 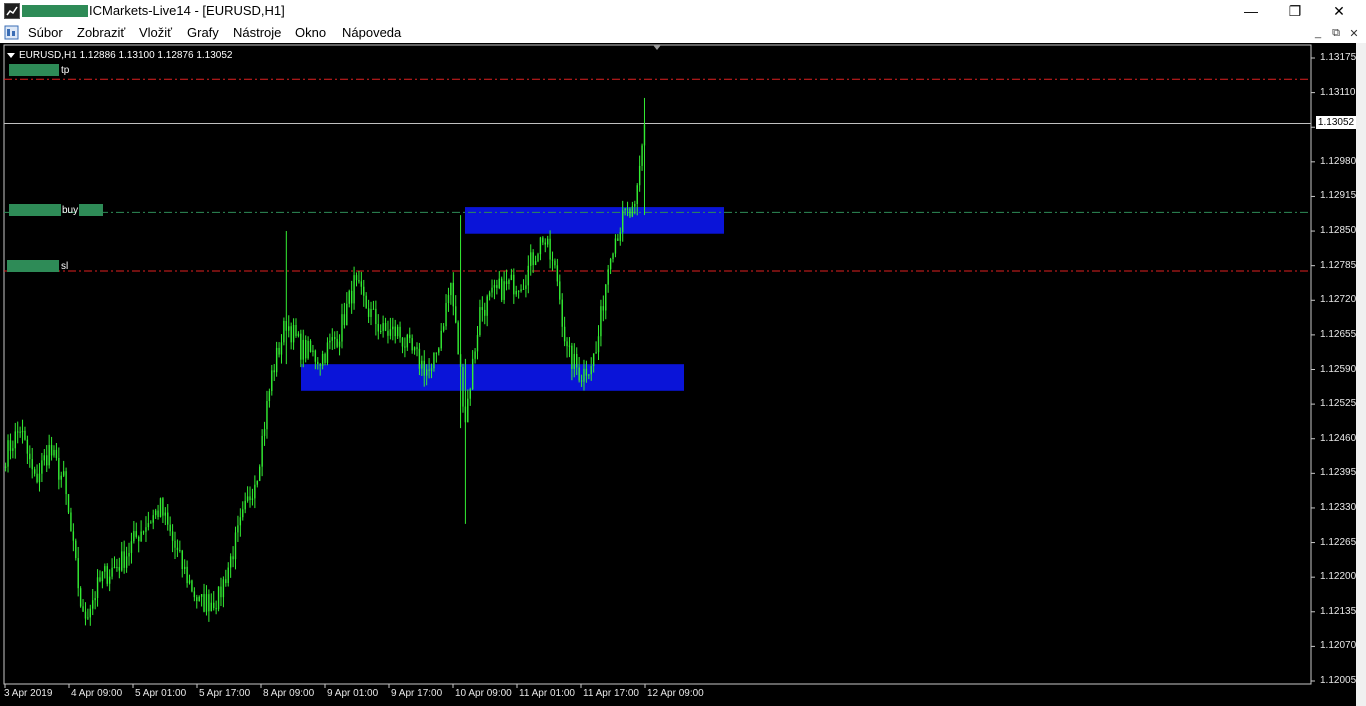 I want to click on app-icon, so click(x=12, y=11).